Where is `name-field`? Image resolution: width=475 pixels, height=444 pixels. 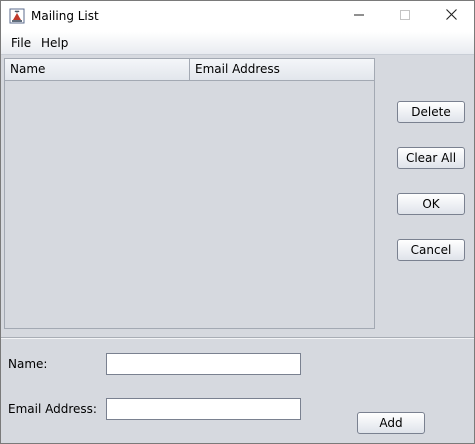 name-field is located at coordinates (203, 364).